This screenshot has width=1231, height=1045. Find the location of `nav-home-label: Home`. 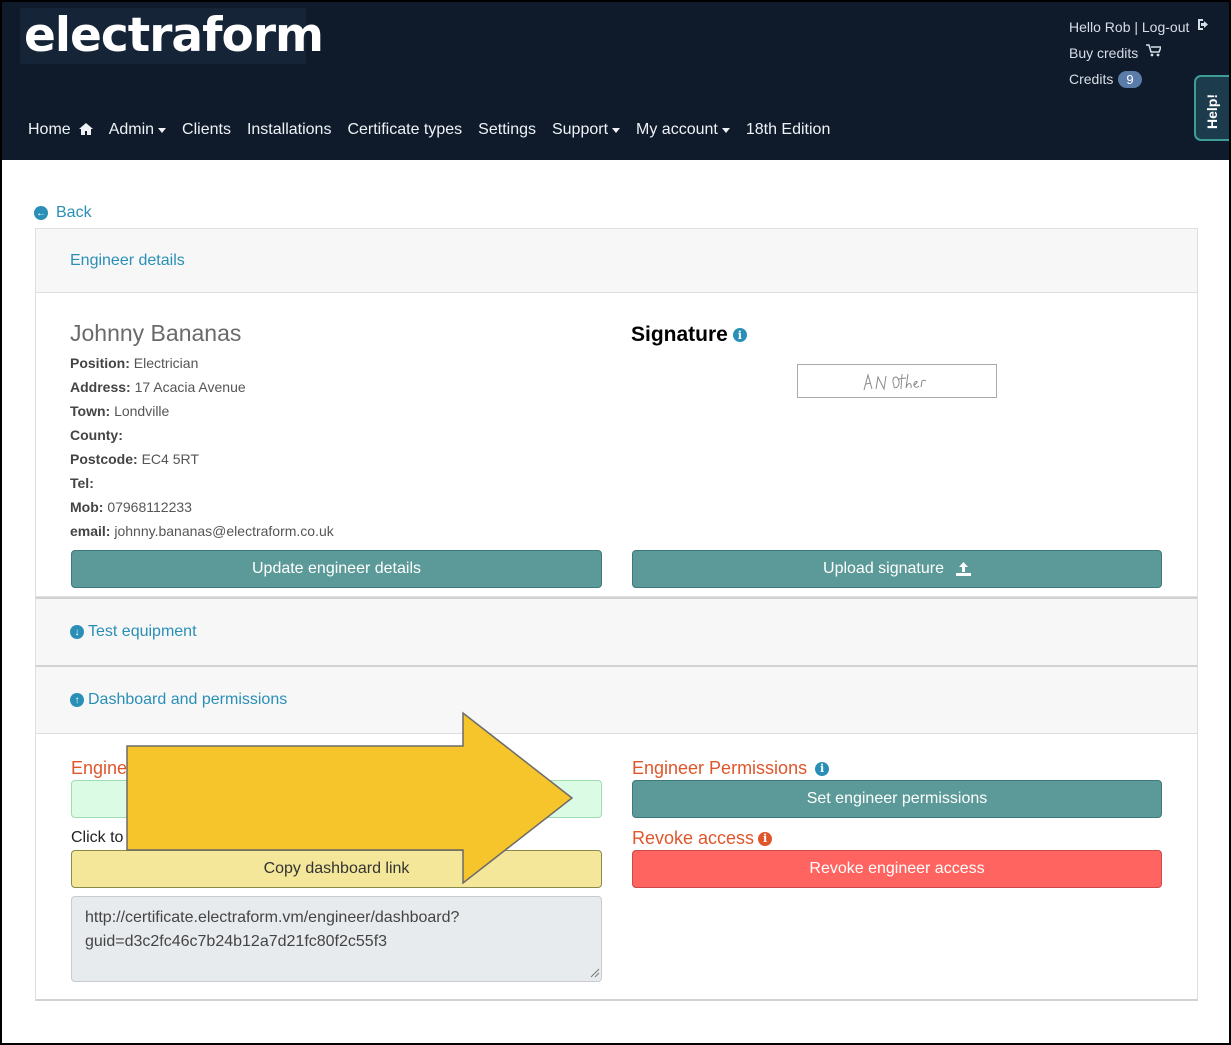

nav-home-label: Home is located at coordinates (49, 129).